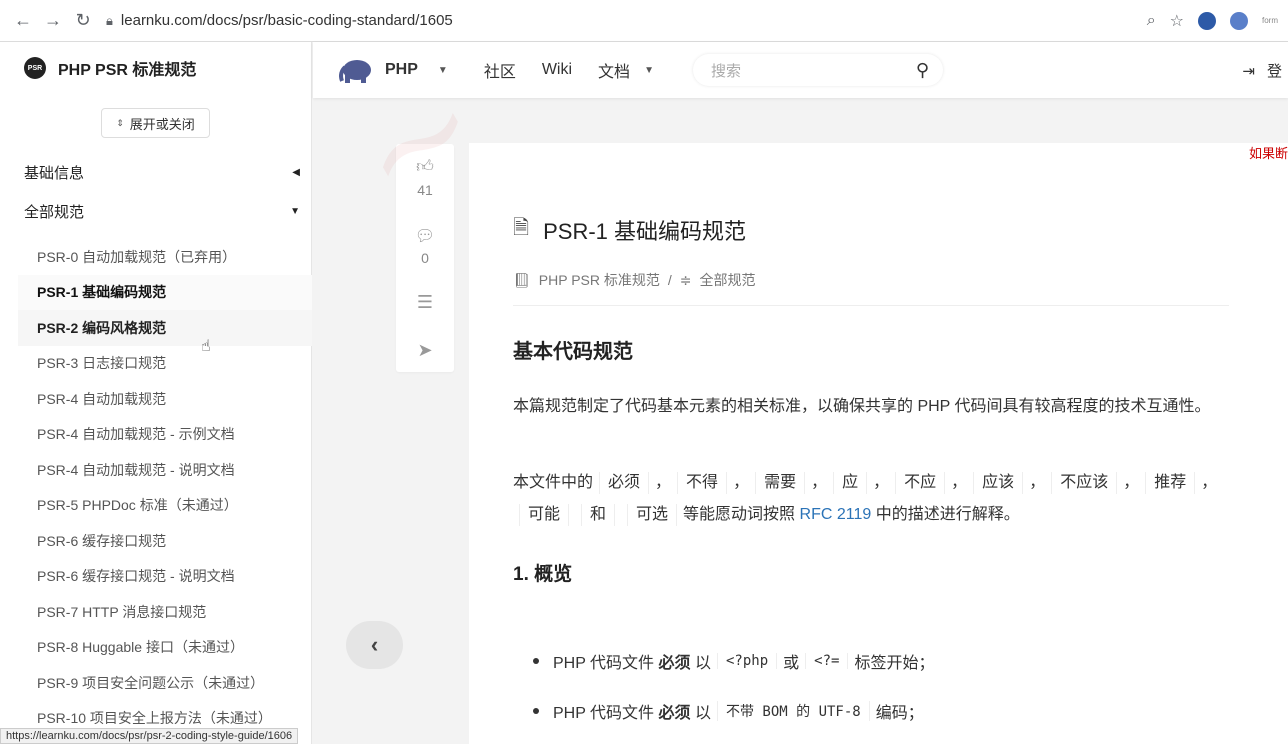  What do you see at coordinates (521, 228) in the screenshot?
I see `document-icon: 🗎` at bounding box center [521, 228].